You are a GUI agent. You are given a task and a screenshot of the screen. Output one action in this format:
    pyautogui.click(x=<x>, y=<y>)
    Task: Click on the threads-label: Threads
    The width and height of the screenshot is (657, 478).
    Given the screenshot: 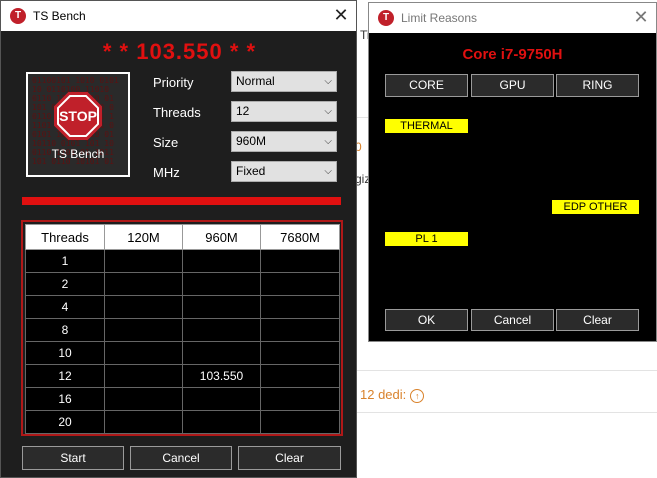 What is the action you would take?
    pyautogui.click(x=177, y=112)
    